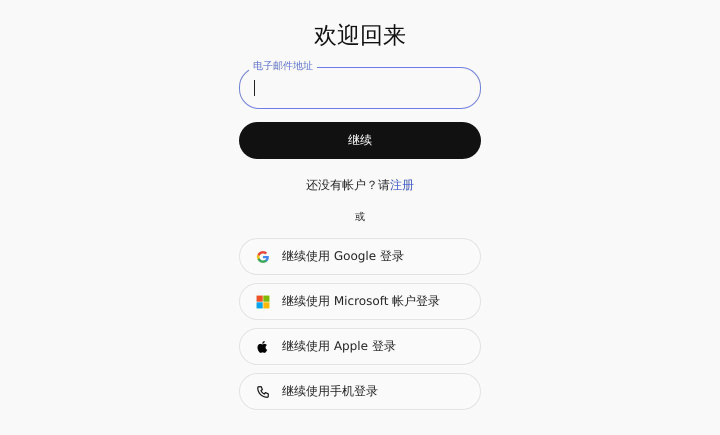  I want to click on email-field-label: 电子邮件地址, so click(283, 67).